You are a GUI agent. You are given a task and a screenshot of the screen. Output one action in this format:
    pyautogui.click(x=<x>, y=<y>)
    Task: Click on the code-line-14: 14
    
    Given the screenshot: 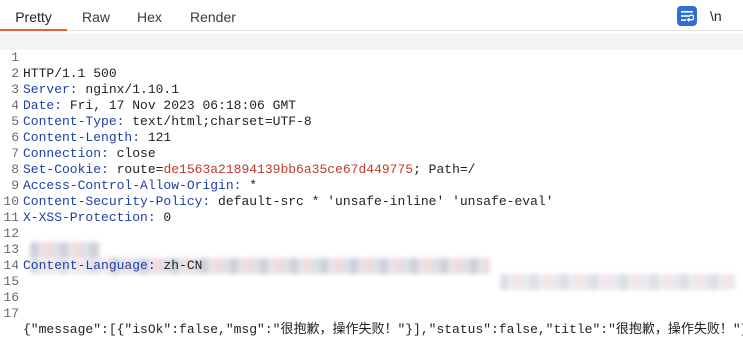 What is the action you would take?
    pyautogui.click(x=371, y=257)
    